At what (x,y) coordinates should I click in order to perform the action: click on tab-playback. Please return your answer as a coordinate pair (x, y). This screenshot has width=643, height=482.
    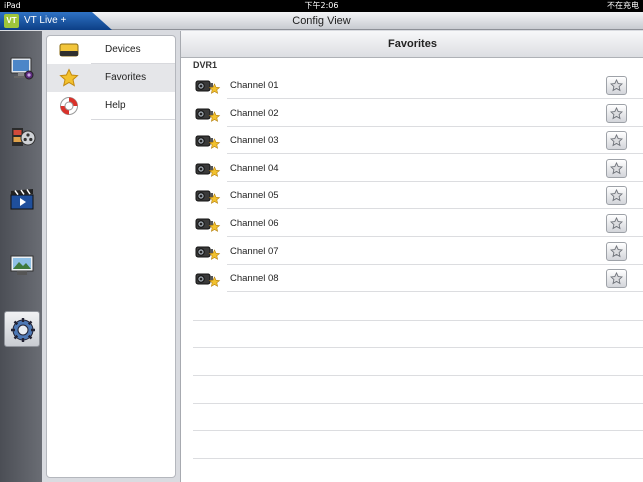
    Looking at the image, I should click on (22, 137).